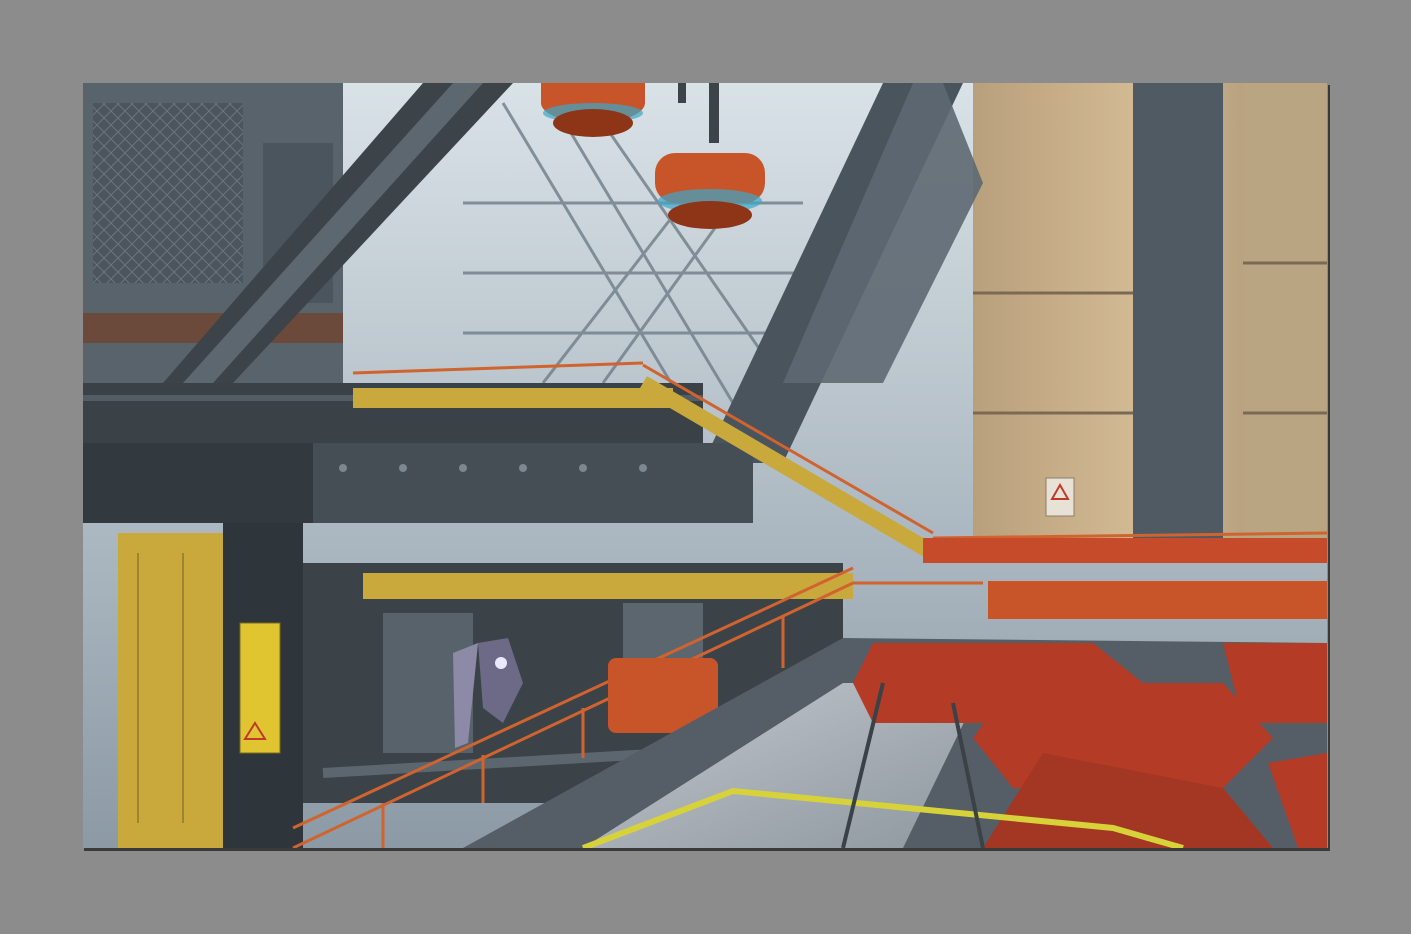 This screenshot has width=1411, height=934. What do you see at coordinates (1150, 313) in the screenshot?
I see `right-tower` at bounding box center [1150, 313].